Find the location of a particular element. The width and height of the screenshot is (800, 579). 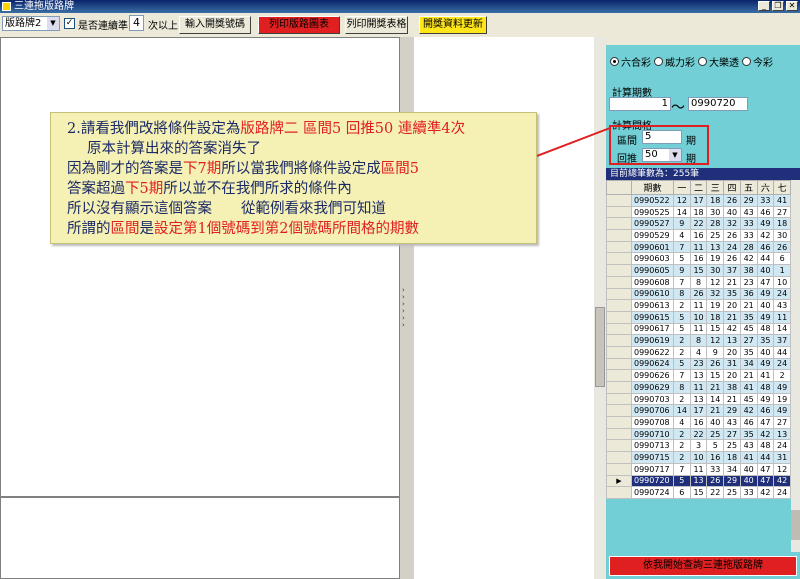

radio-jincai: 今彩 is located at coordinates (757, 61).